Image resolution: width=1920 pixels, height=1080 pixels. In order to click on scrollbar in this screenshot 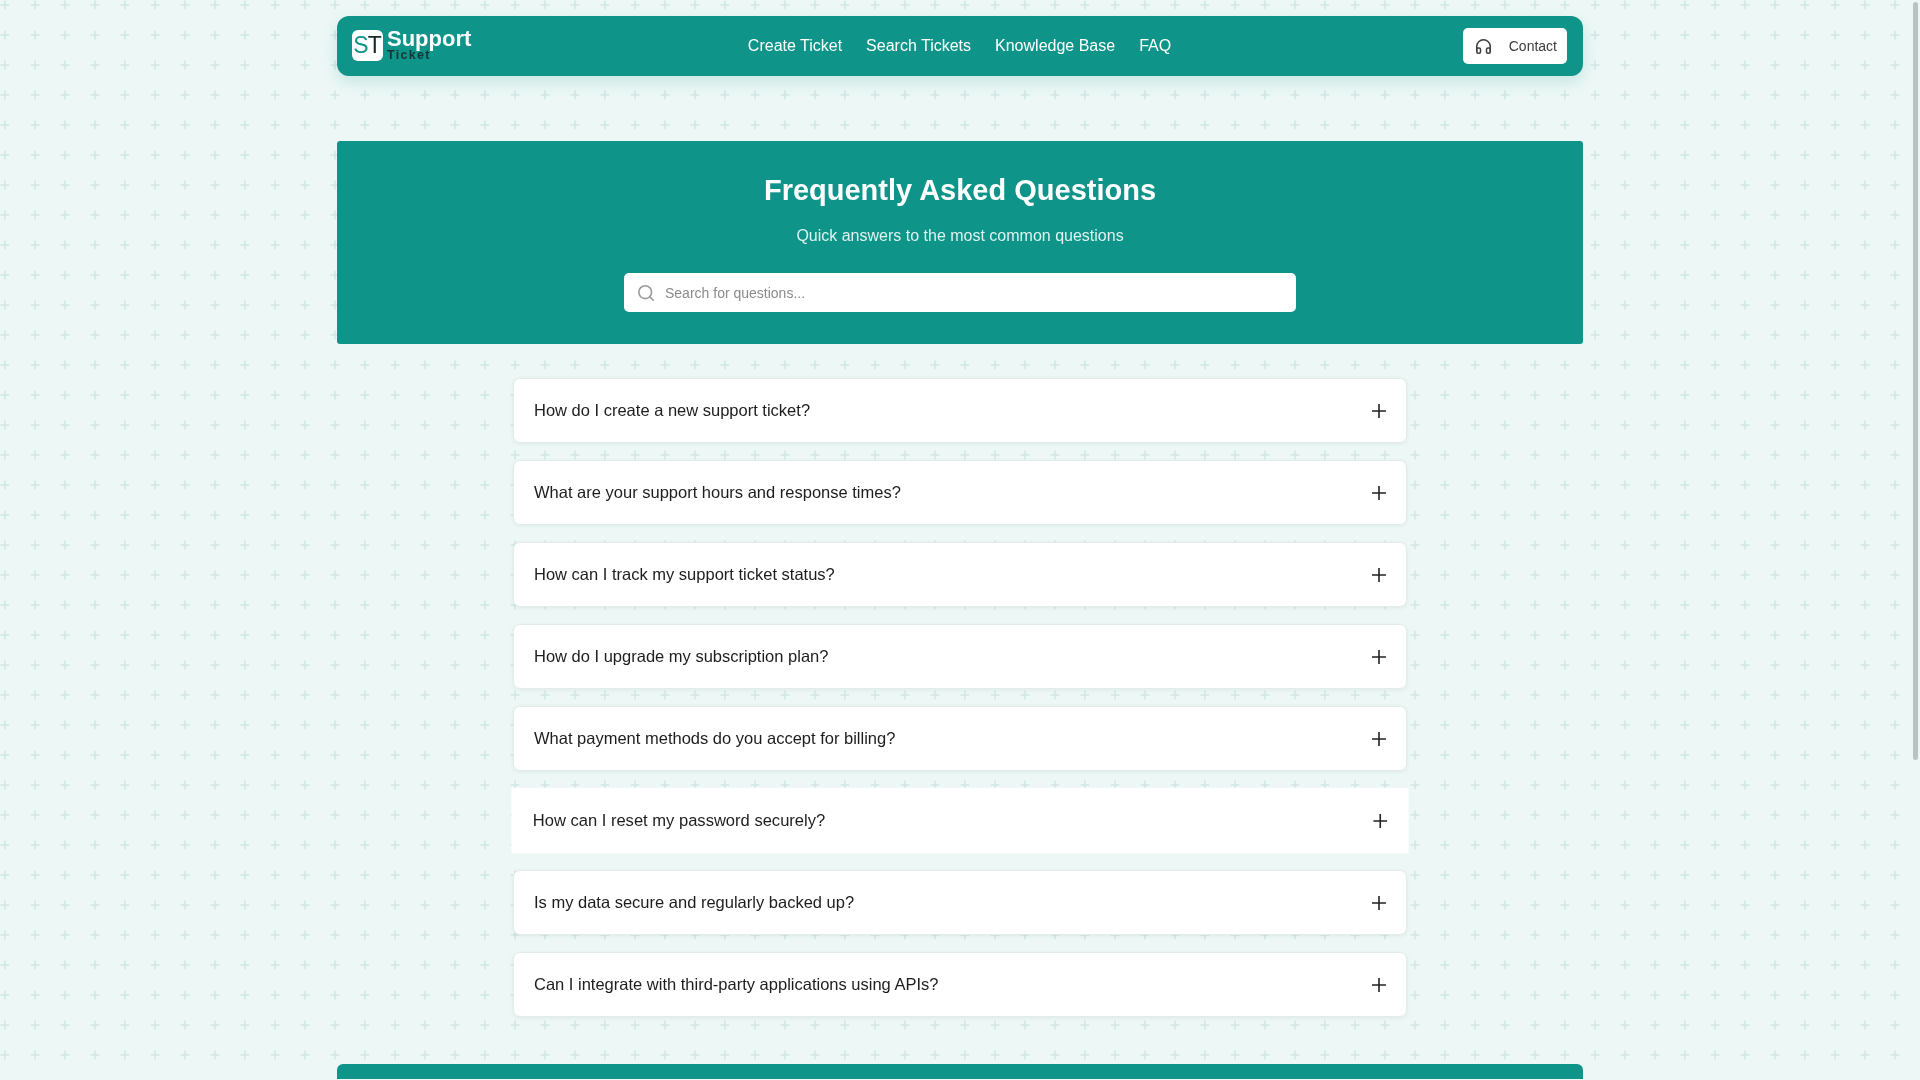, I will do `click(1915, 381)`.